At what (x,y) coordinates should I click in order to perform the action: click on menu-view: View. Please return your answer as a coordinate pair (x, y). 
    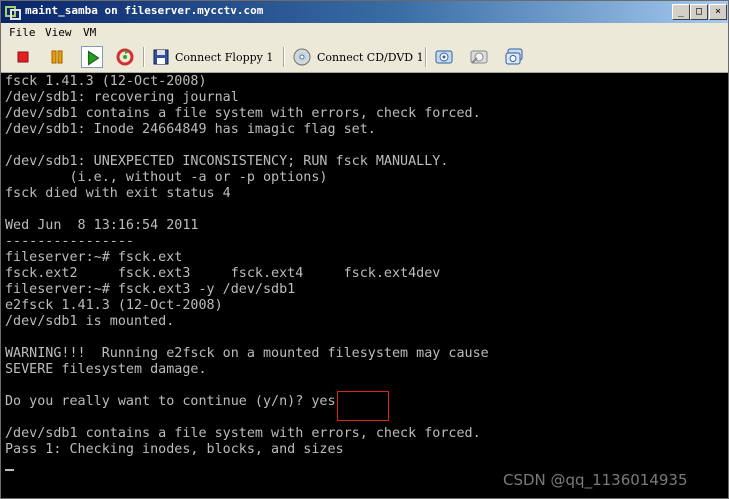
    Looking at the image, I should click on (58, 32).